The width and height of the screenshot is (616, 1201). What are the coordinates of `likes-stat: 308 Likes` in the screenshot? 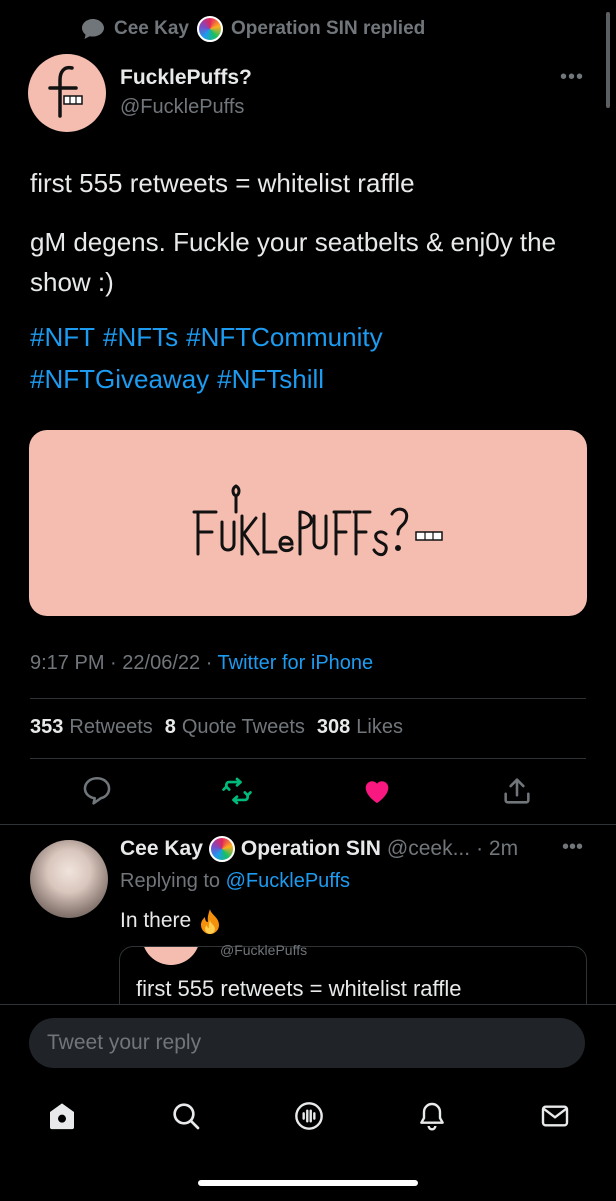 It's located at (360, 727).